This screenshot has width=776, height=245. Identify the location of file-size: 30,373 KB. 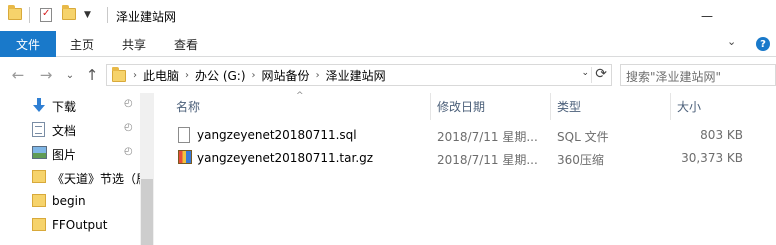
(712, 158).